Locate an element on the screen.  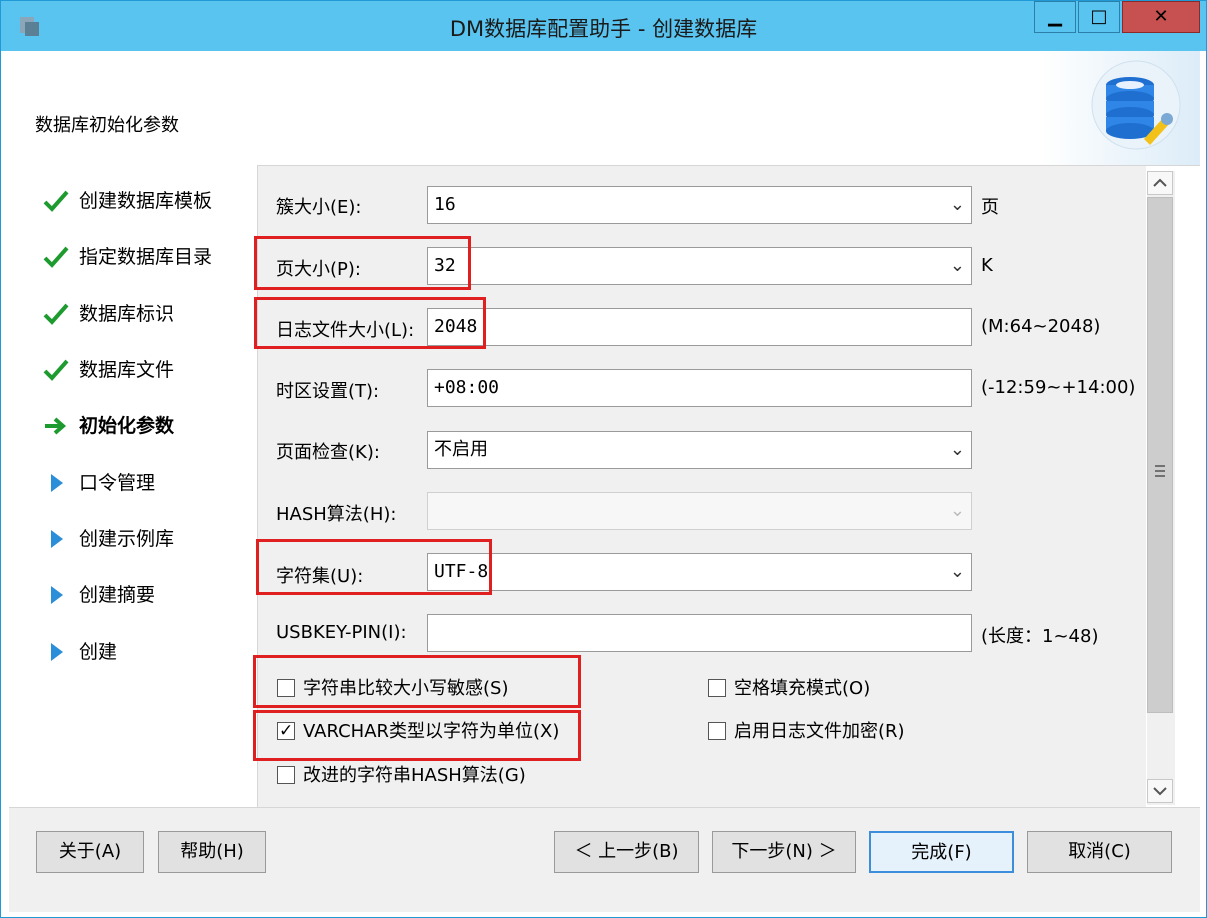
page-check-value: 不启用 is located at coordinates (461, 449).